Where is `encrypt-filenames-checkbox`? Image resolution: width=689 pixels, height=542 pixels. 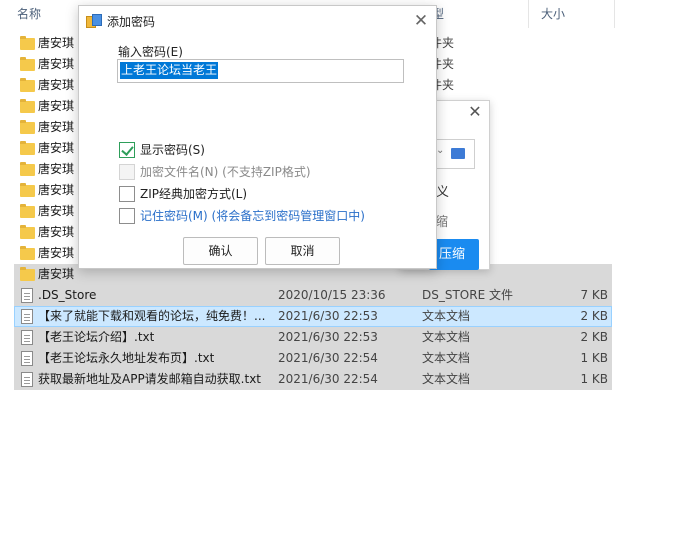 encrypt-filenames-checkbox is located at coordinates (127, 172).